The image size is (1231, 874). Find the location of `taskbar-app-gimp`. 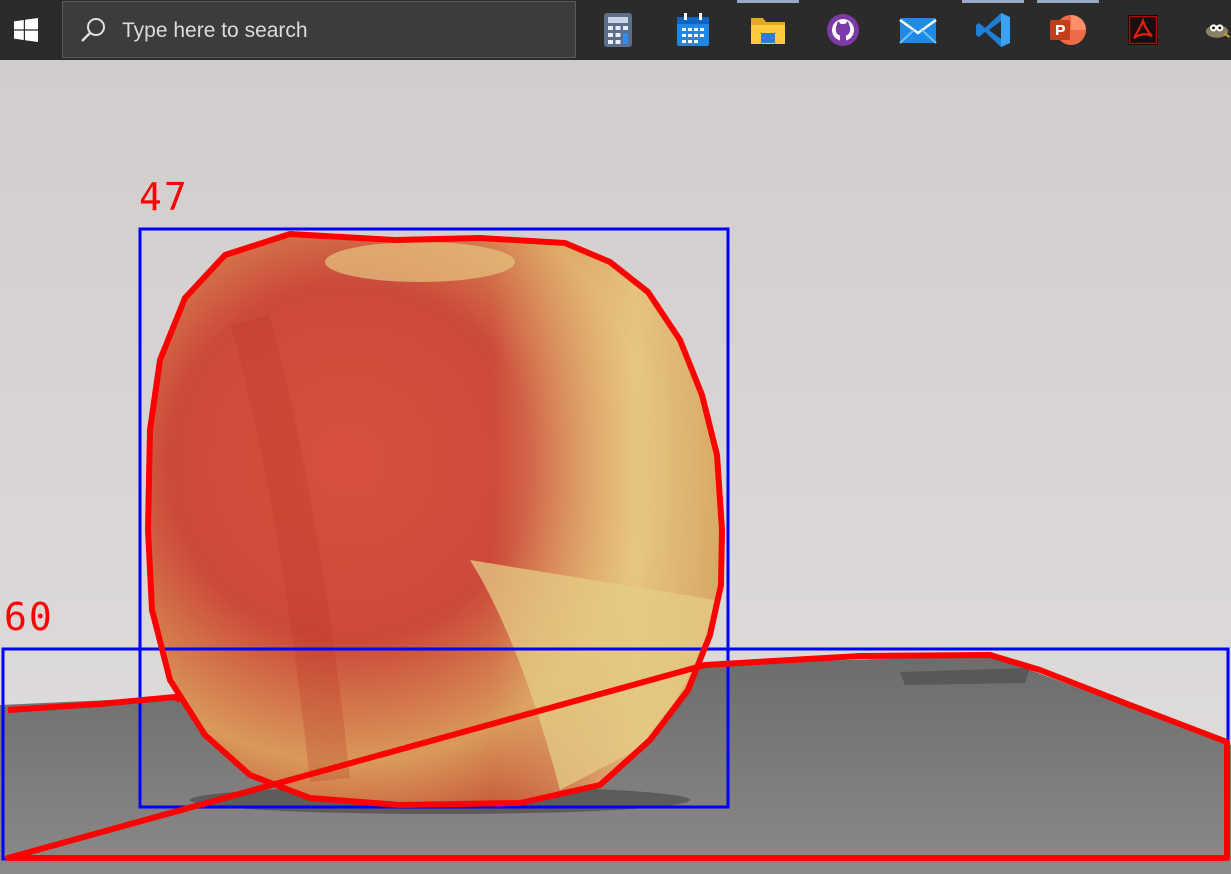

taskbar-app-gimp is located at coordinates (1209, 30).